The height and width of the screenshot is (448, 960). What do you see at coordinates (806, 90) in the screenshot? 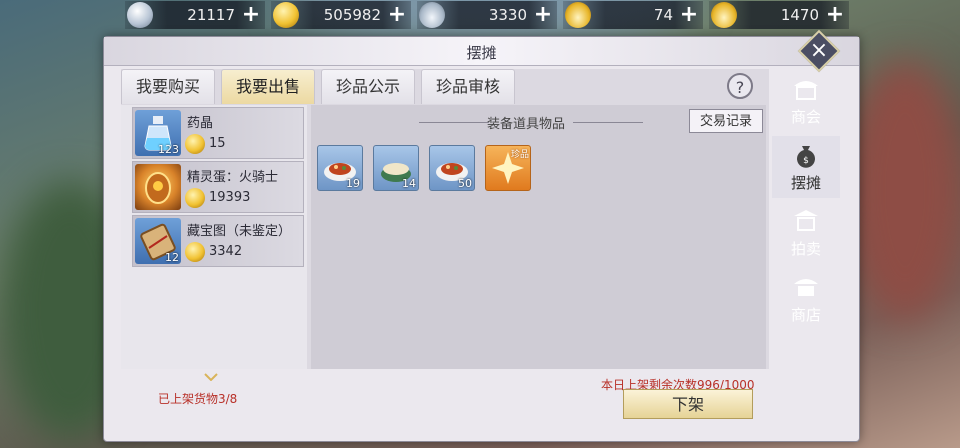
I see `market-tent-icon` at bounding box center [806, 90].